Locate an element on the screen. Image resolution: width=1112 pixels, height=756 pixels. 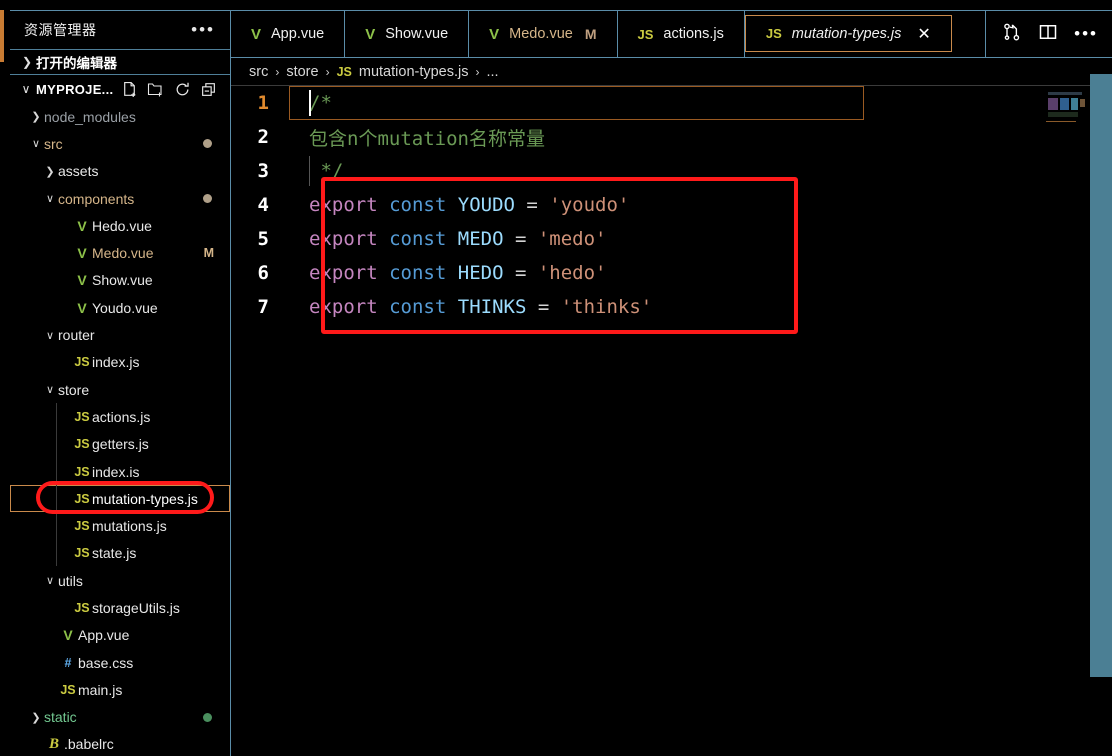
chevron-down-icon: ∨ is located at coordinates (50, 335).